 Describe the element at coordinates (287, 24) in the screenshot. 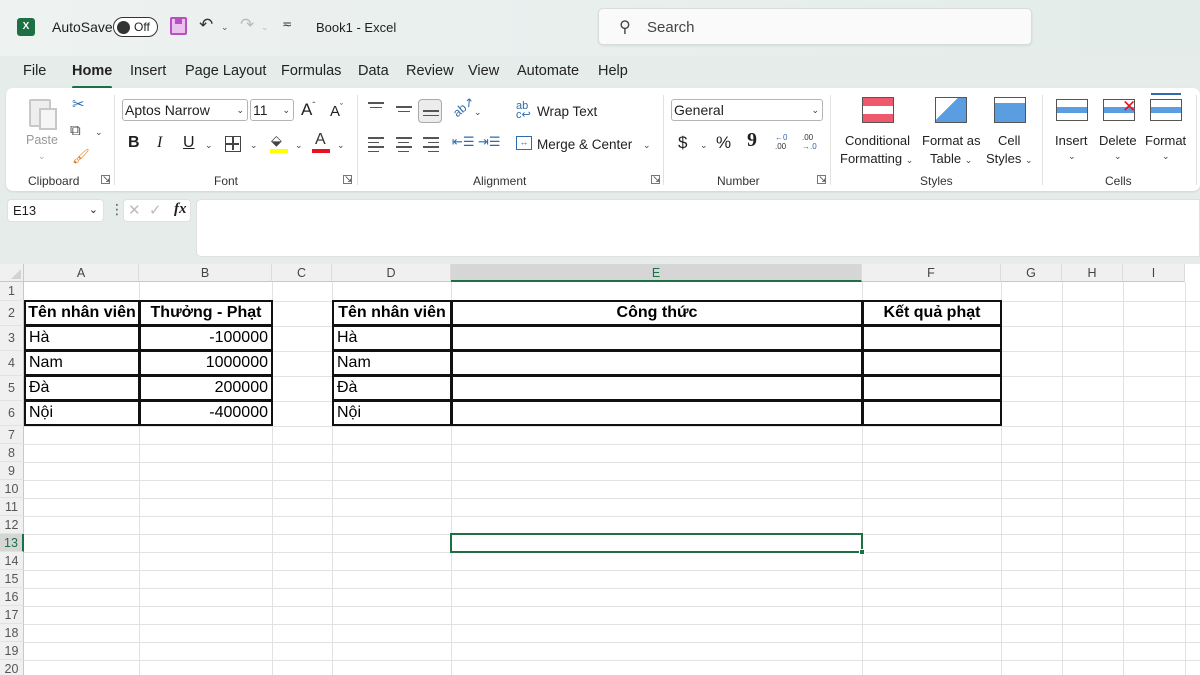

I see `customize-qat-icon: ≂` at that location.